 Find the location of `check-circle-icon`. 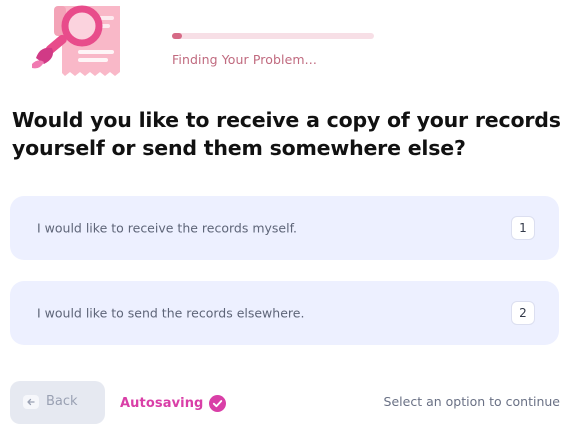

check-circle-icon is located at coordinates (218, 403).